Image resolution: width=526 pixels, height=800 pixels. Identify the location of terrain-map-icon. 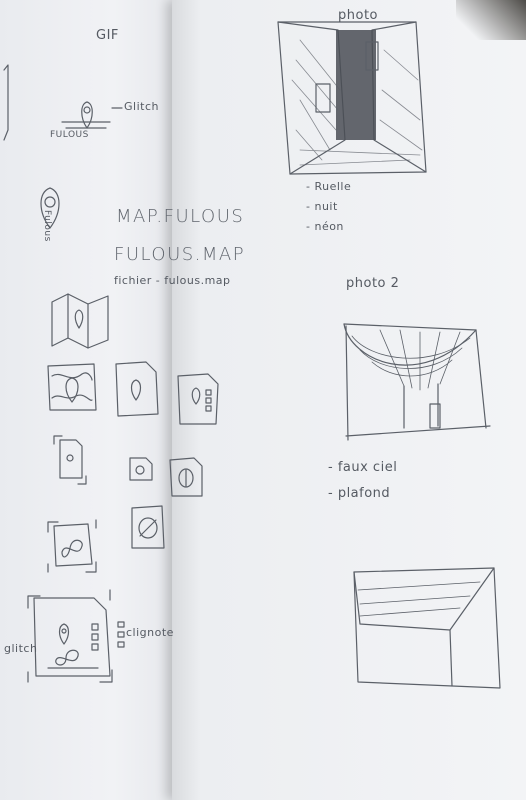
(72, 387).